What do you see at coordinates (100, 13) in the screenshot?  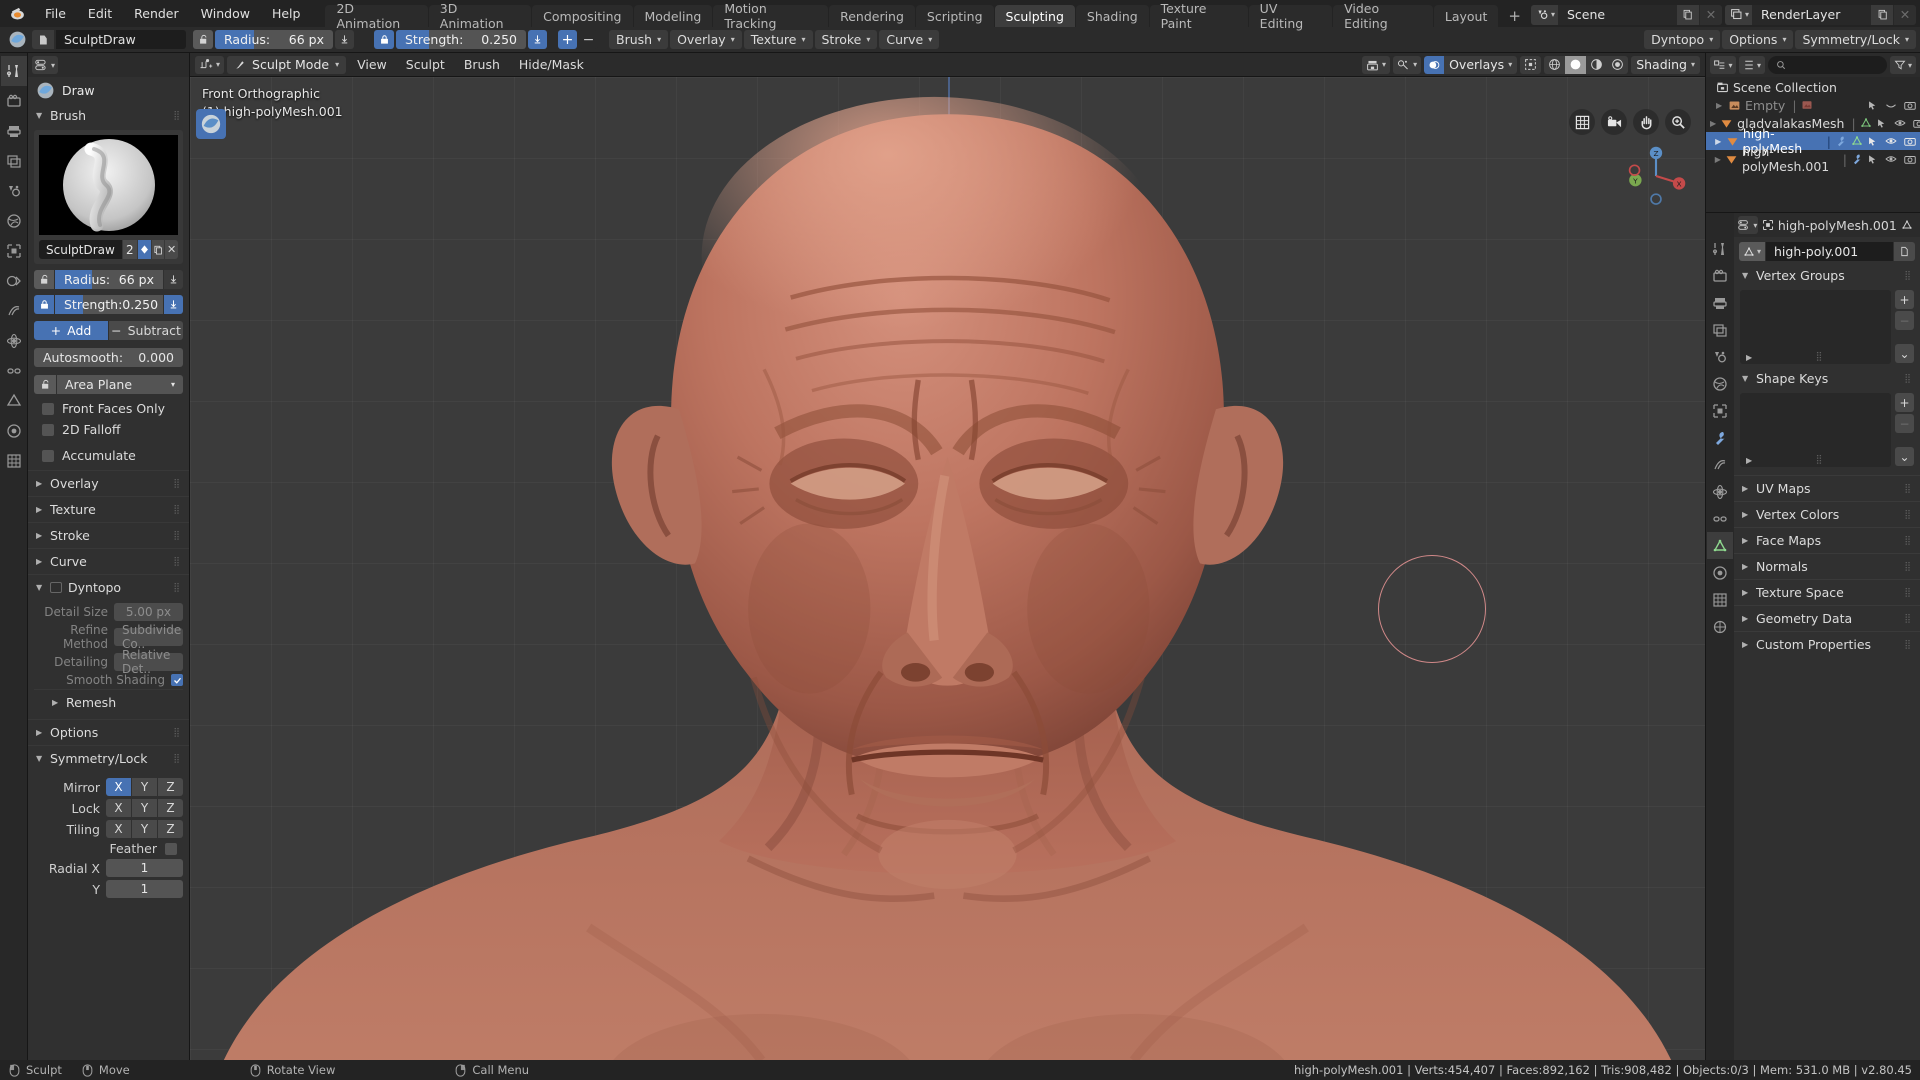 I see `menu-edit: Edit` at bounding box center [100, 13].